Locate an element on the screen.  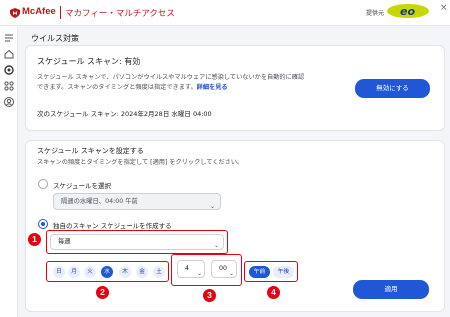
preset-schedule-radio is located at coordinates (43, 184).